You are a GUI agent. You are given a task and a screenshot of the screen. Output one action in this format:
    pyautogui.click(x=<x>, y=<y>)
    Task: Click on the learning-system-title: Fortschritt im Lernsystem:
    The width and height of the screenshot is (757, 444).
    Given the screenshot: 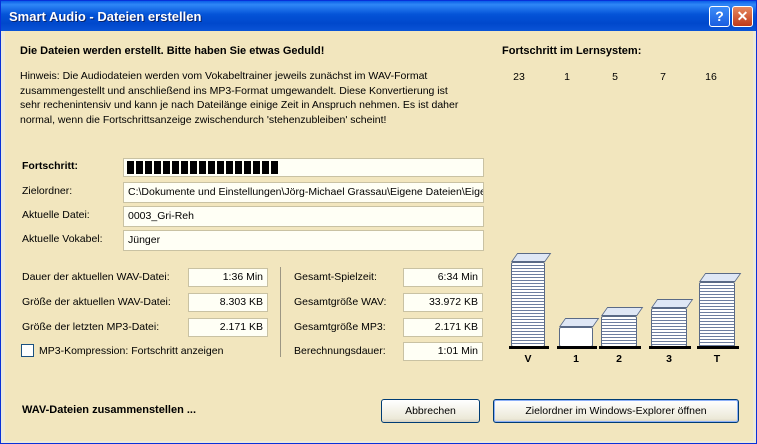 What is the action you would take?
    pyautogui.click(x=572, y=51)
    